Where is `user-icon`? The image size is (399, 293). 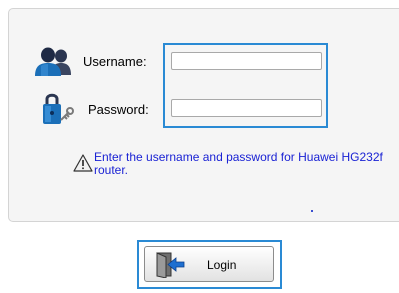
user-icon is located at coordinates (53, 61).